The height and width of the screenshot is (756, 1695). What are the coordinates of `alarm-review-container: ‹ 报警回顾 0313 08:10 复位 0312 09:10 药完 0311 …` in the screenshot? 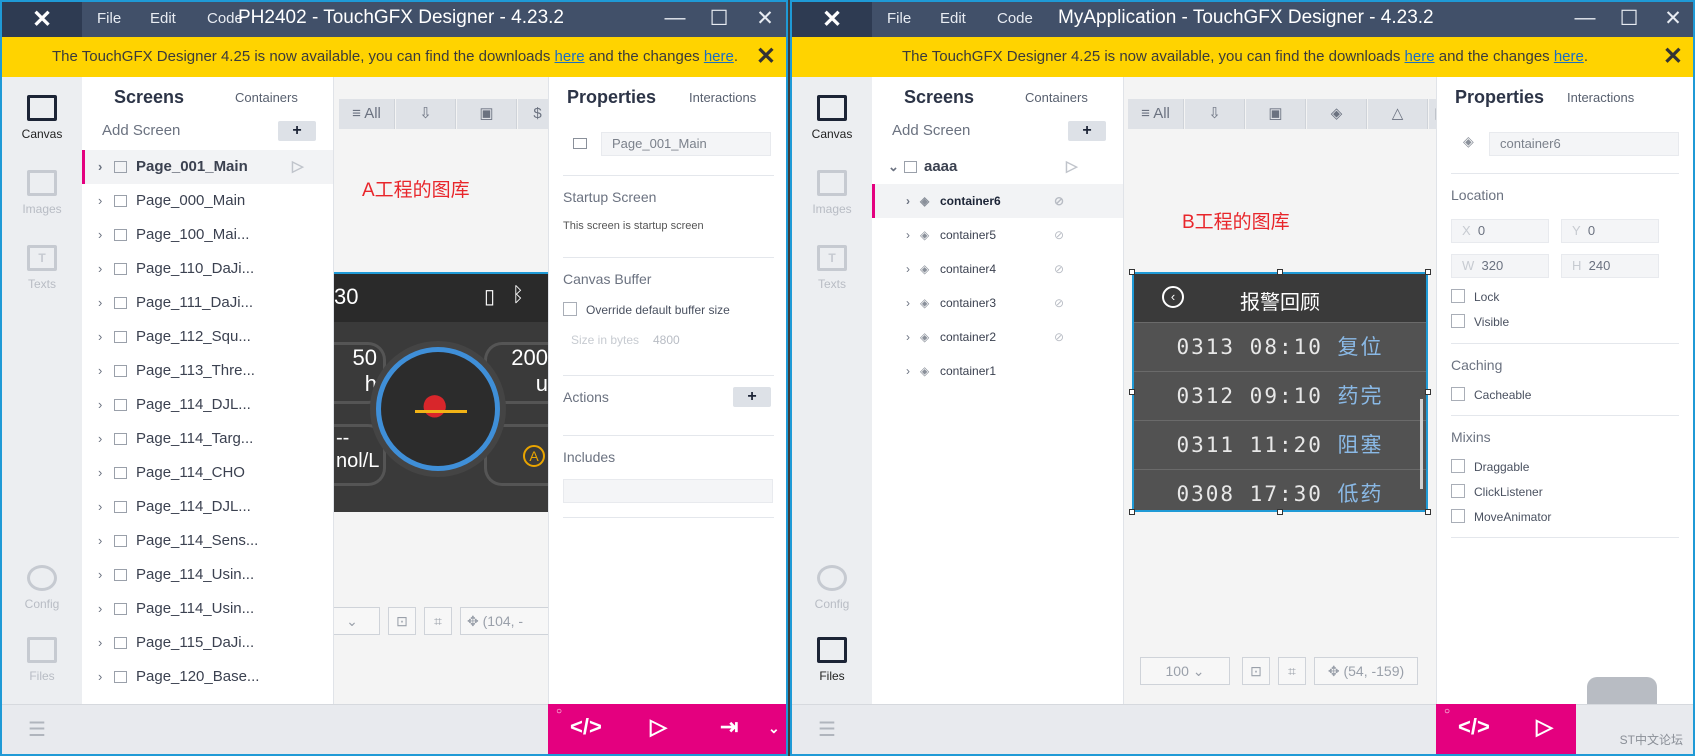 It's located at (1280, 392).